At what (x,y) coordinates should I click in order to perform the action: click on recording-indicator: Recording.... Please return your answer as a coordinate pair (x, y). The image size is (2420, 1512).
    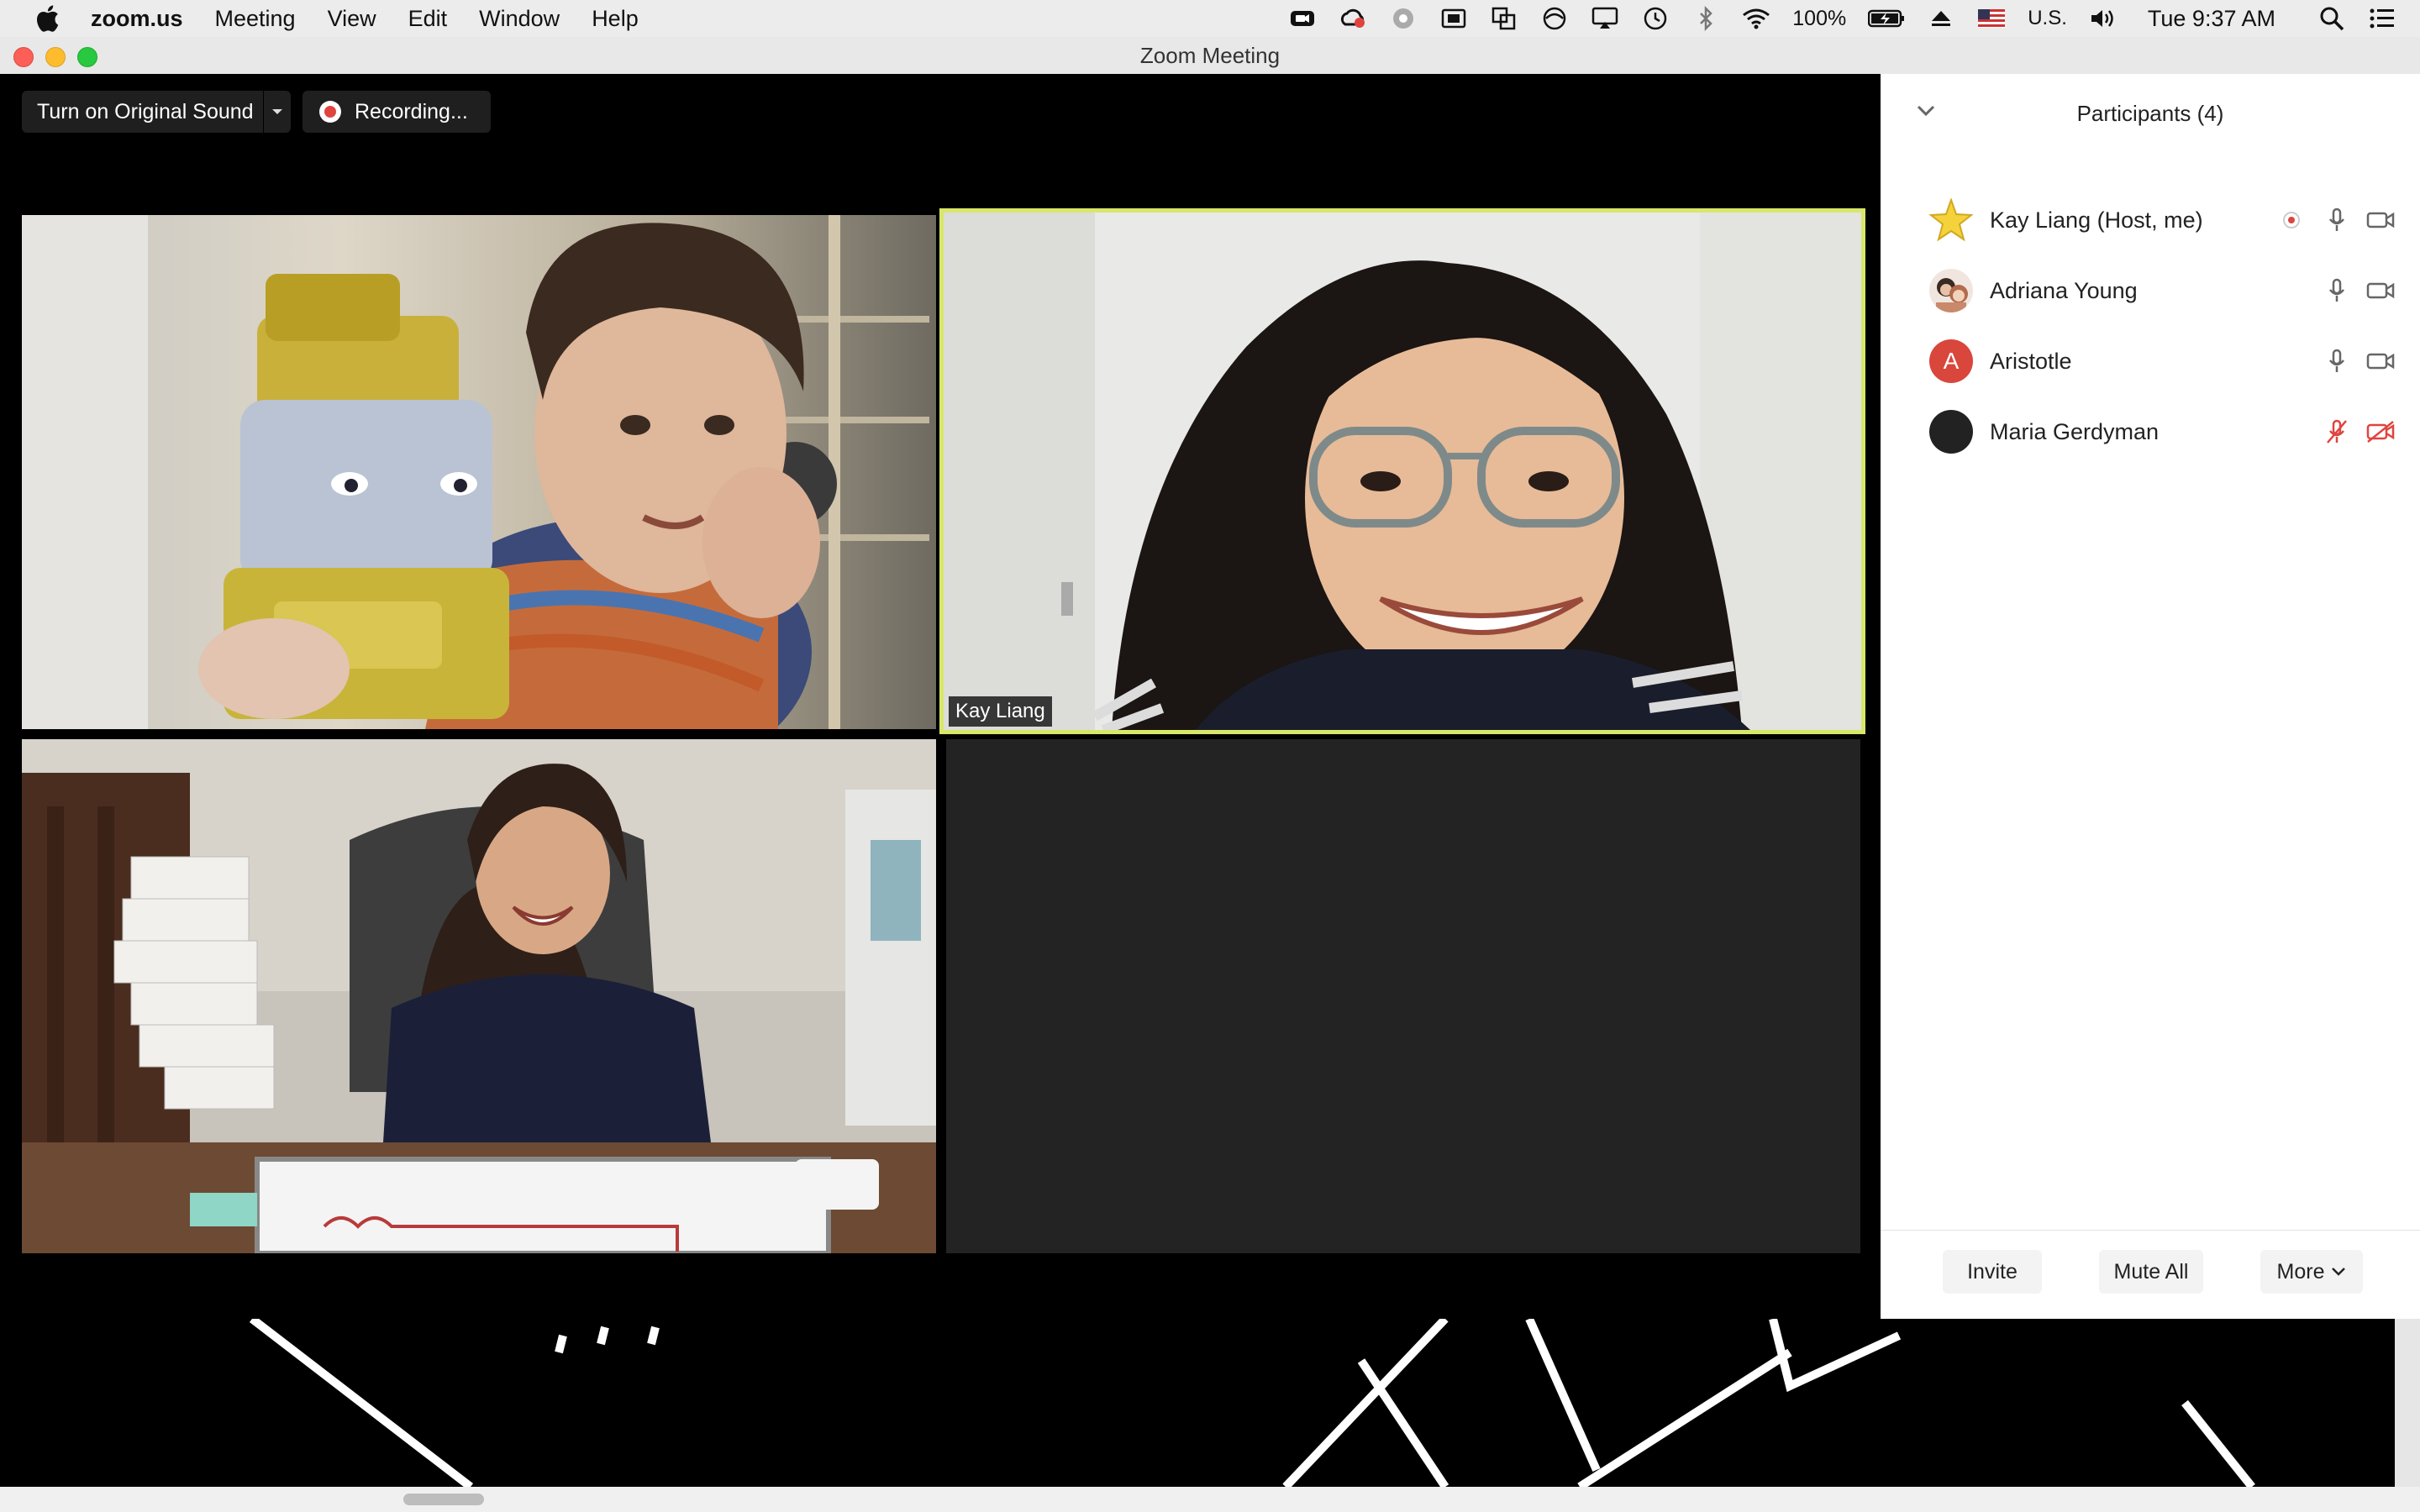
    Looking at the image, I should click on (397, 112).